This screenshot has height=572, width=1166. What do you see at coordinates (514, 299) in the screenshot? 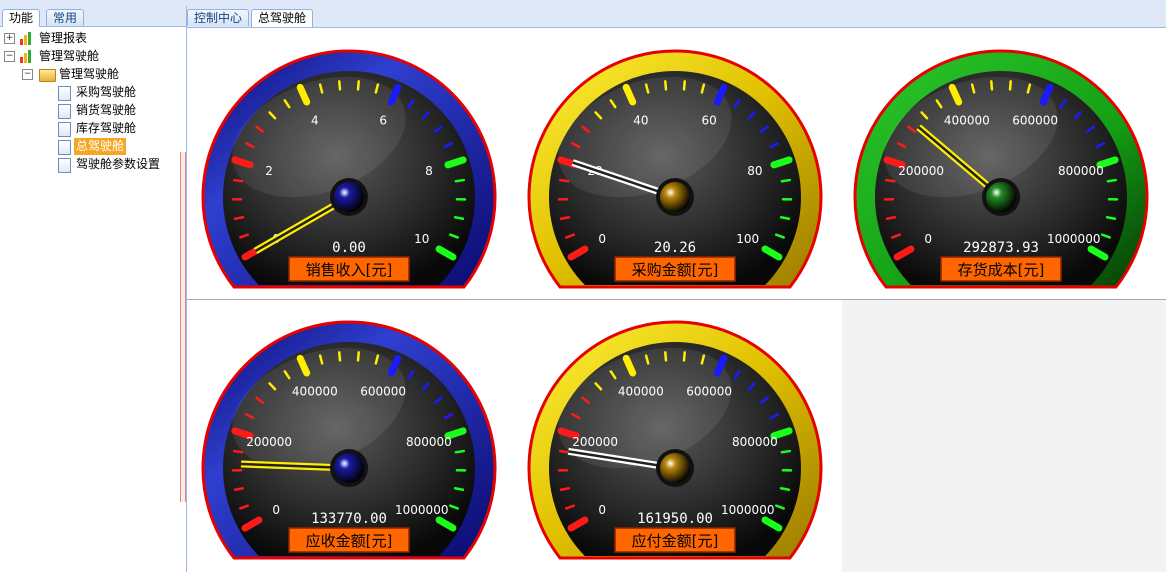
I see `row-divider` at bounding box center [514, 299].